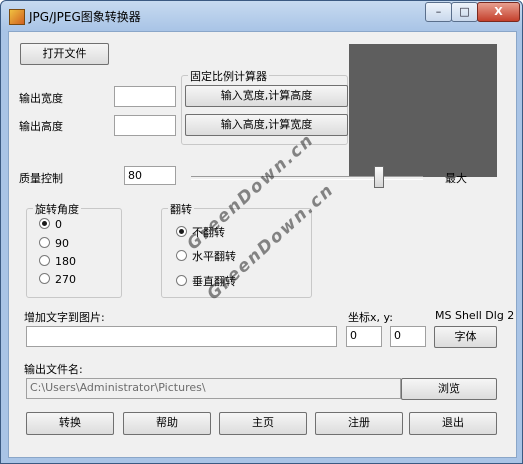 Image resolution: width=523 pixels, height=464 pixels. What do you see at coordinates (423, 110) in the screenshot?
I see `image-preview` at bounding box center [423, 110].